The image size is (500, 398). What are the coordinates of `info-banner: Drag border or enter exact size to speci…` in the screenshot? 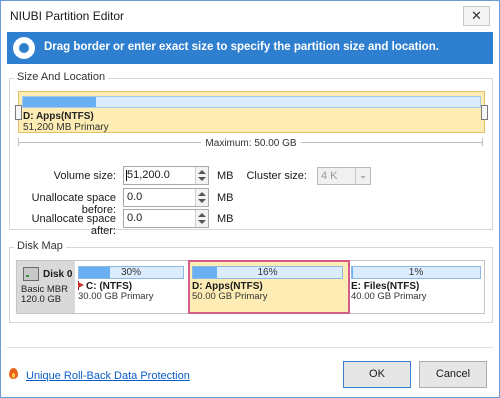 It's located at (250, 48).